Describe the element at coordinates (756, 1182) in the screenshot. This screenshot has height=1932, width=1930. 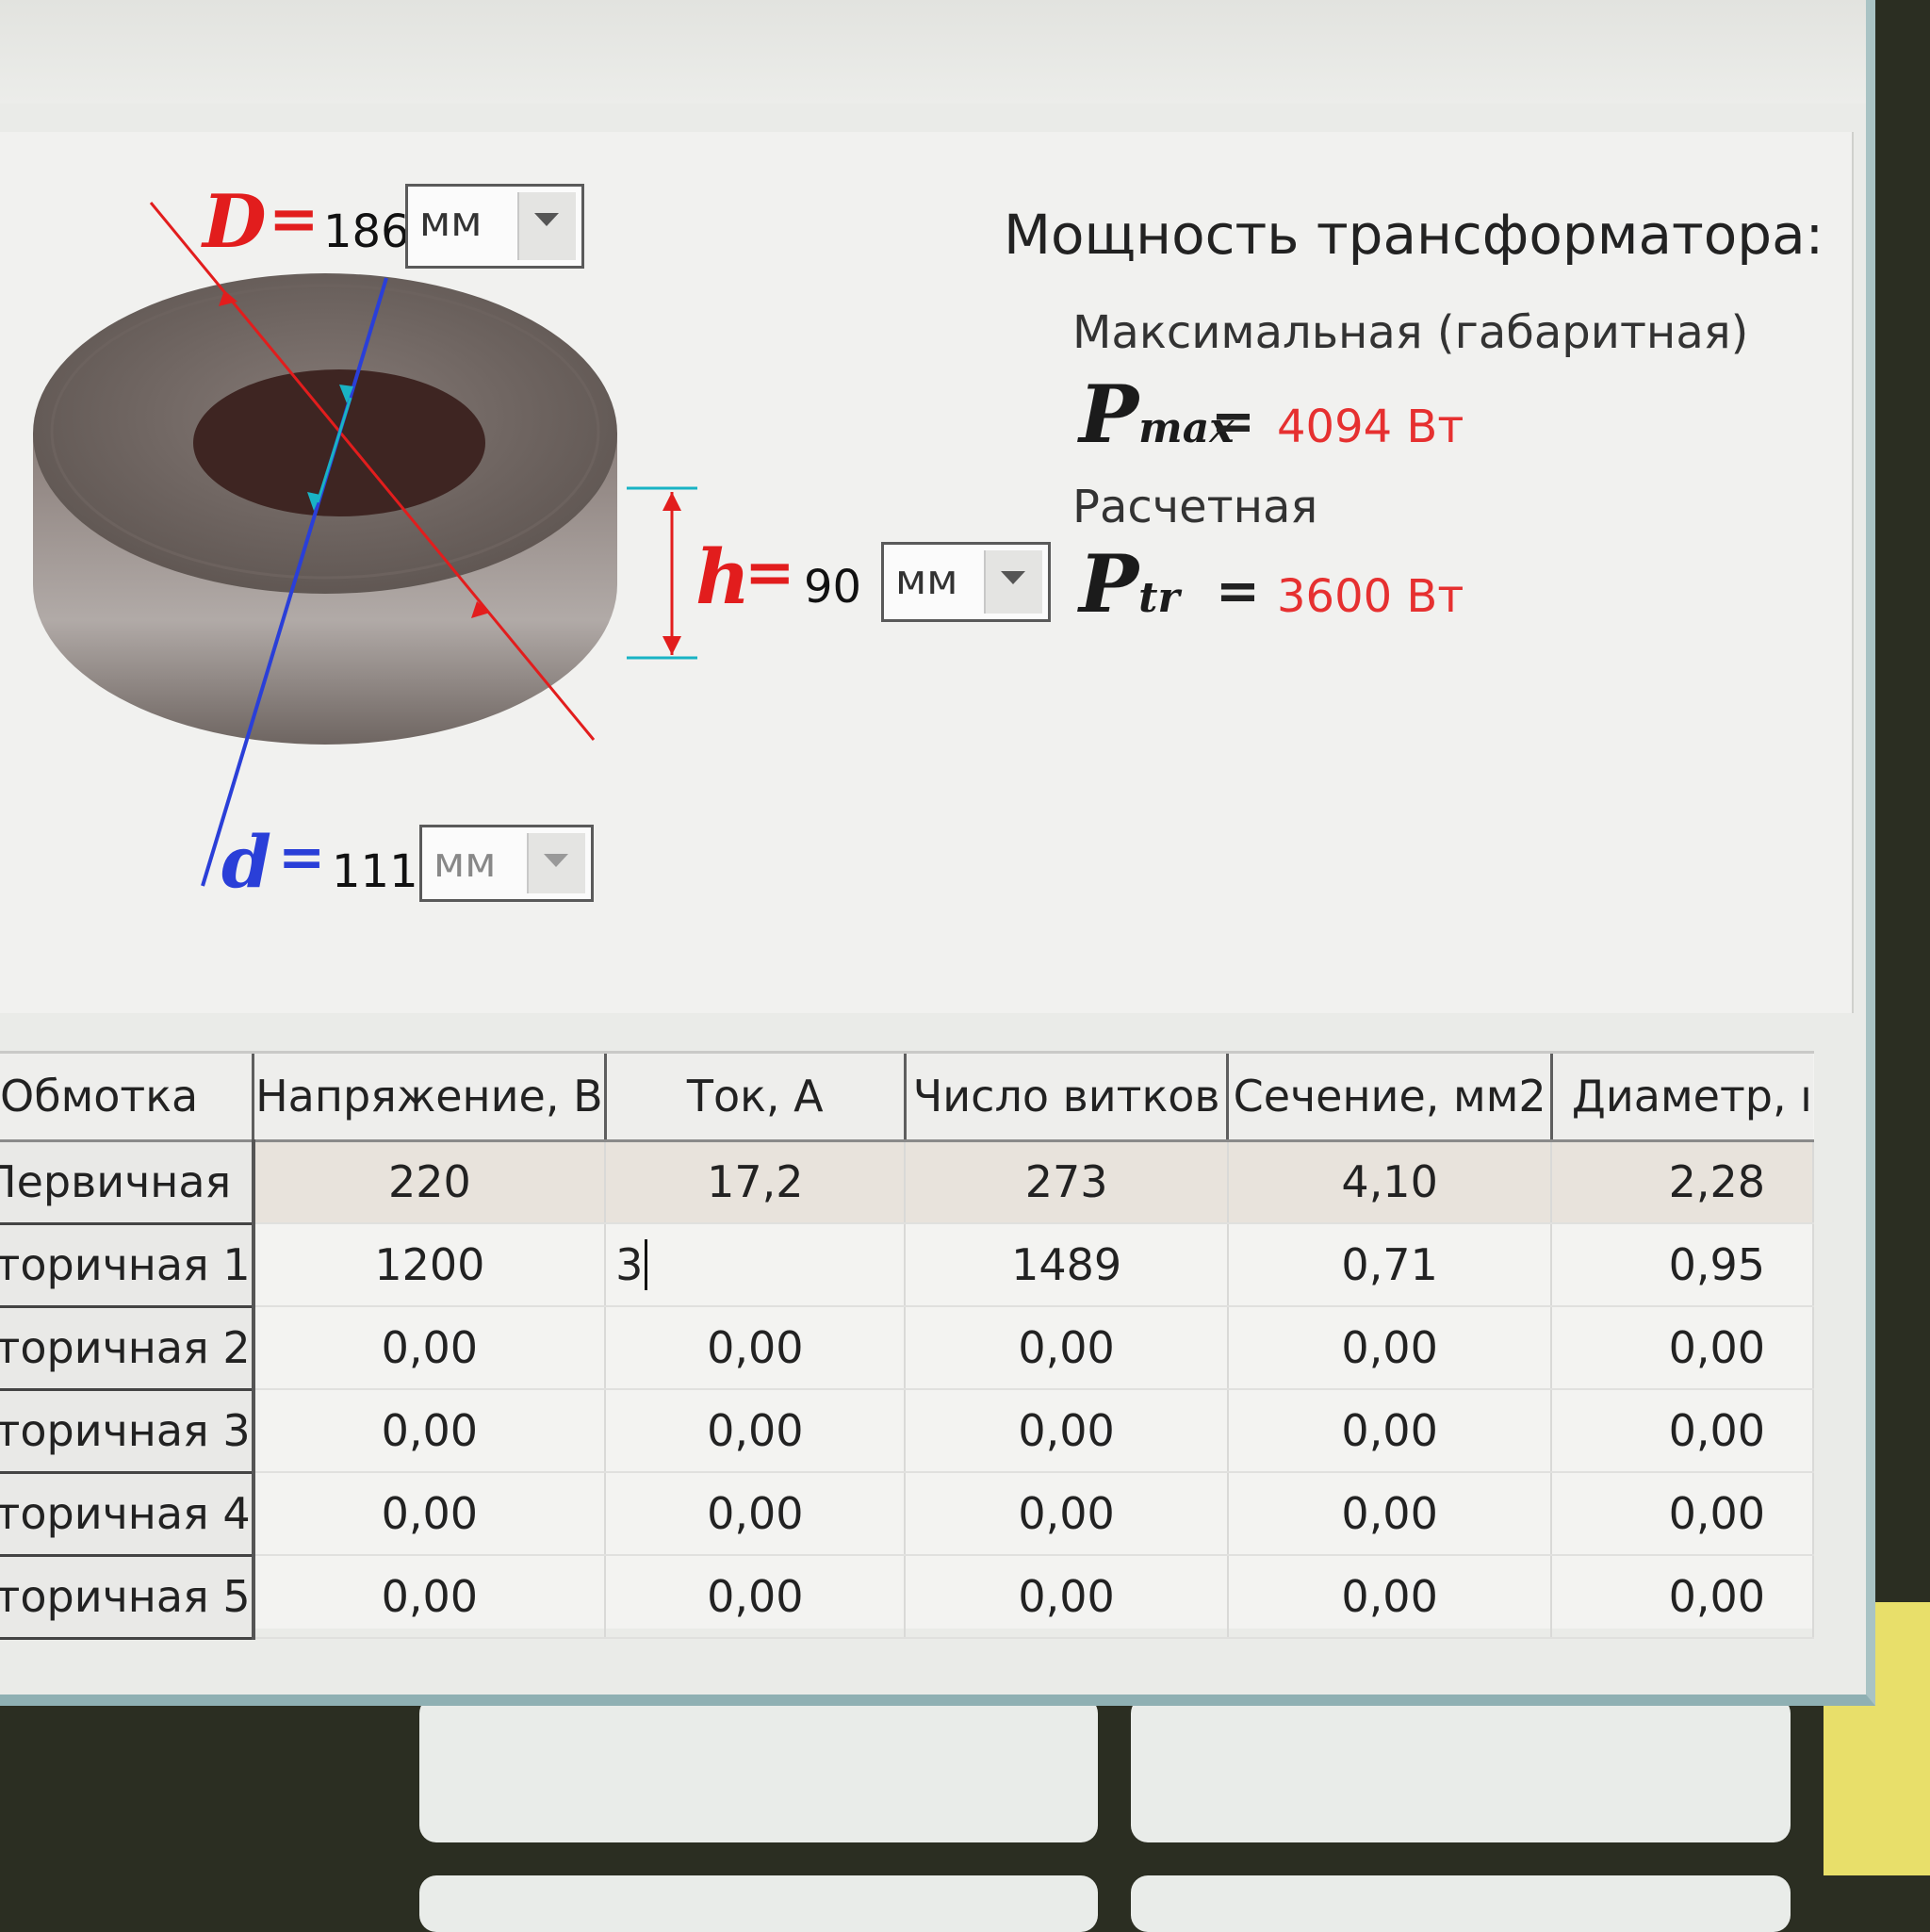
I see `cell-current: 17,2` at that location.